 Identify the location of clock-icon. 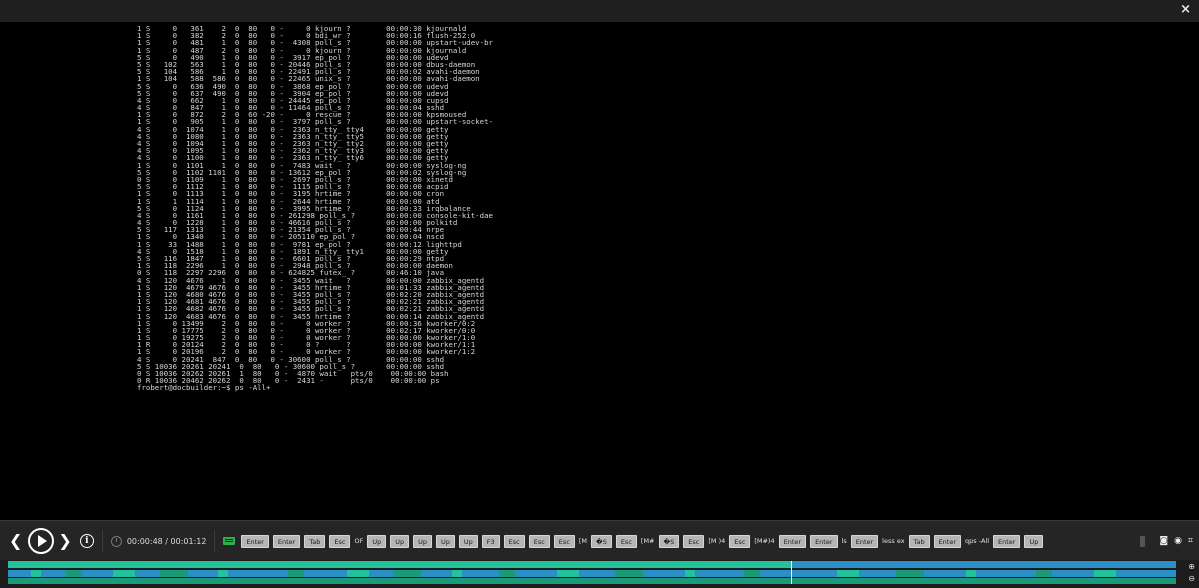
(116, 541).